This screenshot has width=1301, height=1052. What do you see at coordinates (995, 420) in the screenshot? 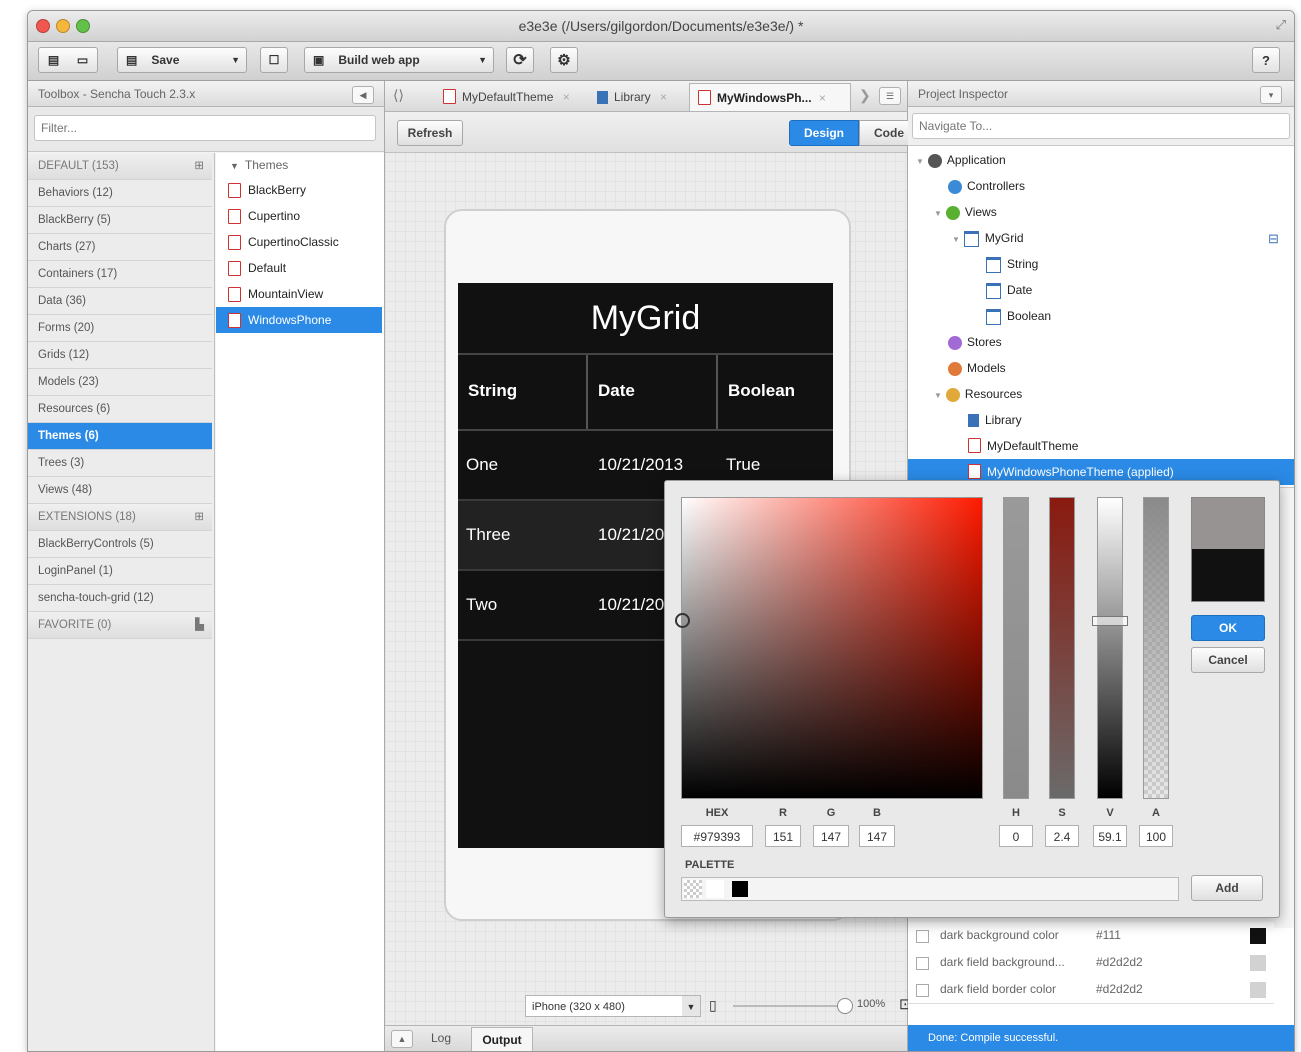
I see `tree-node-library: Library` at bounding box center [995, 420].